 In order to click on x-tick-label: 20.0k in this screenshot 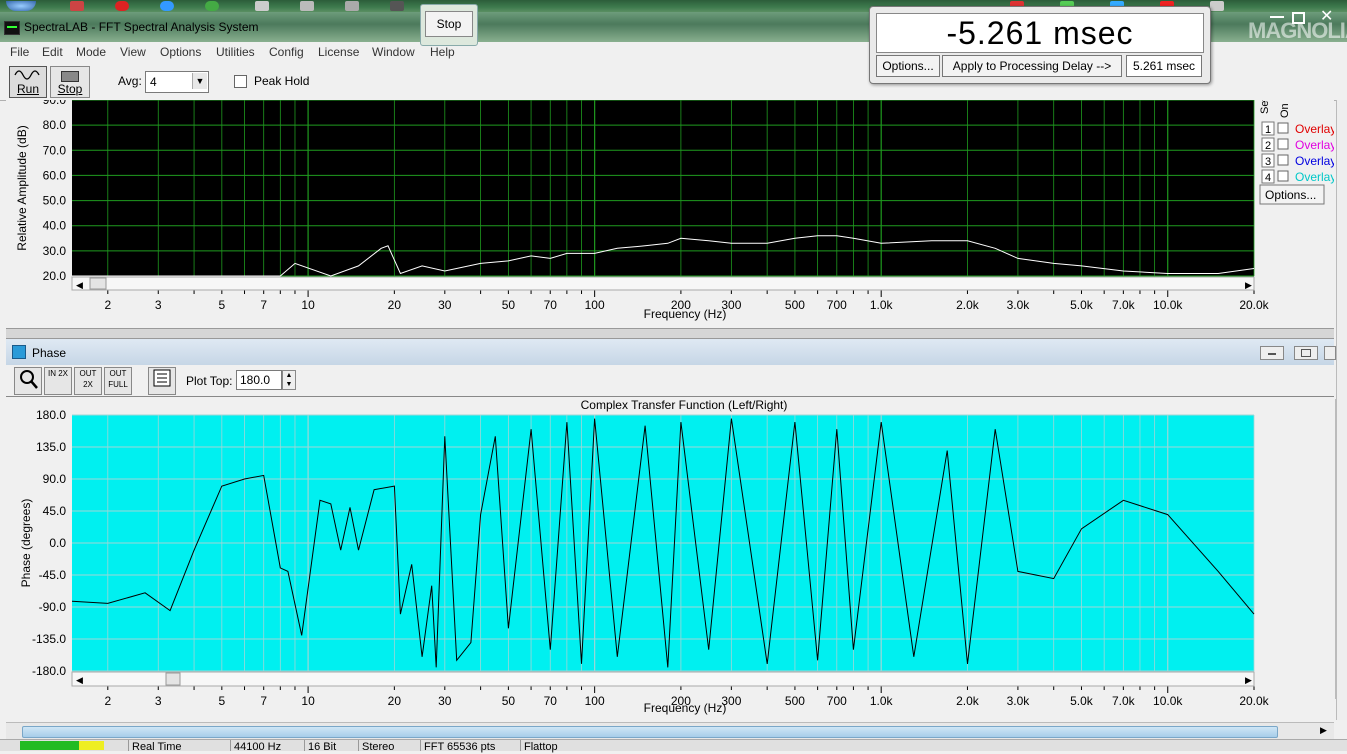, I will do `click(1254, 701)`.